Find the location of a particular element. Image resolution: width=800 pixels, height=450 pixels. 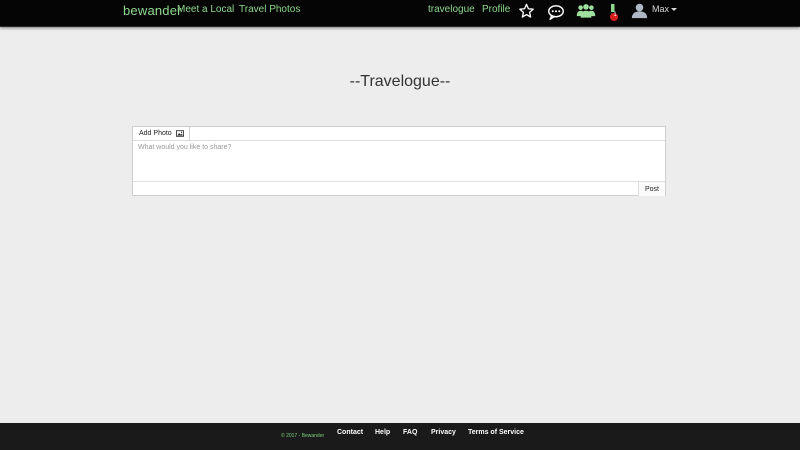

footer-link-faq: FAQ is located at coordinates (410, 432).